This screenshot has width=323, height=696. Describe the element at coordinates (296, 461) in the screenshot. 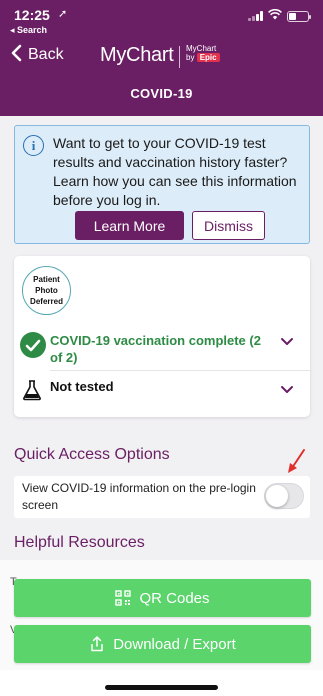

I see `annotation-arrow-icon` at that location.